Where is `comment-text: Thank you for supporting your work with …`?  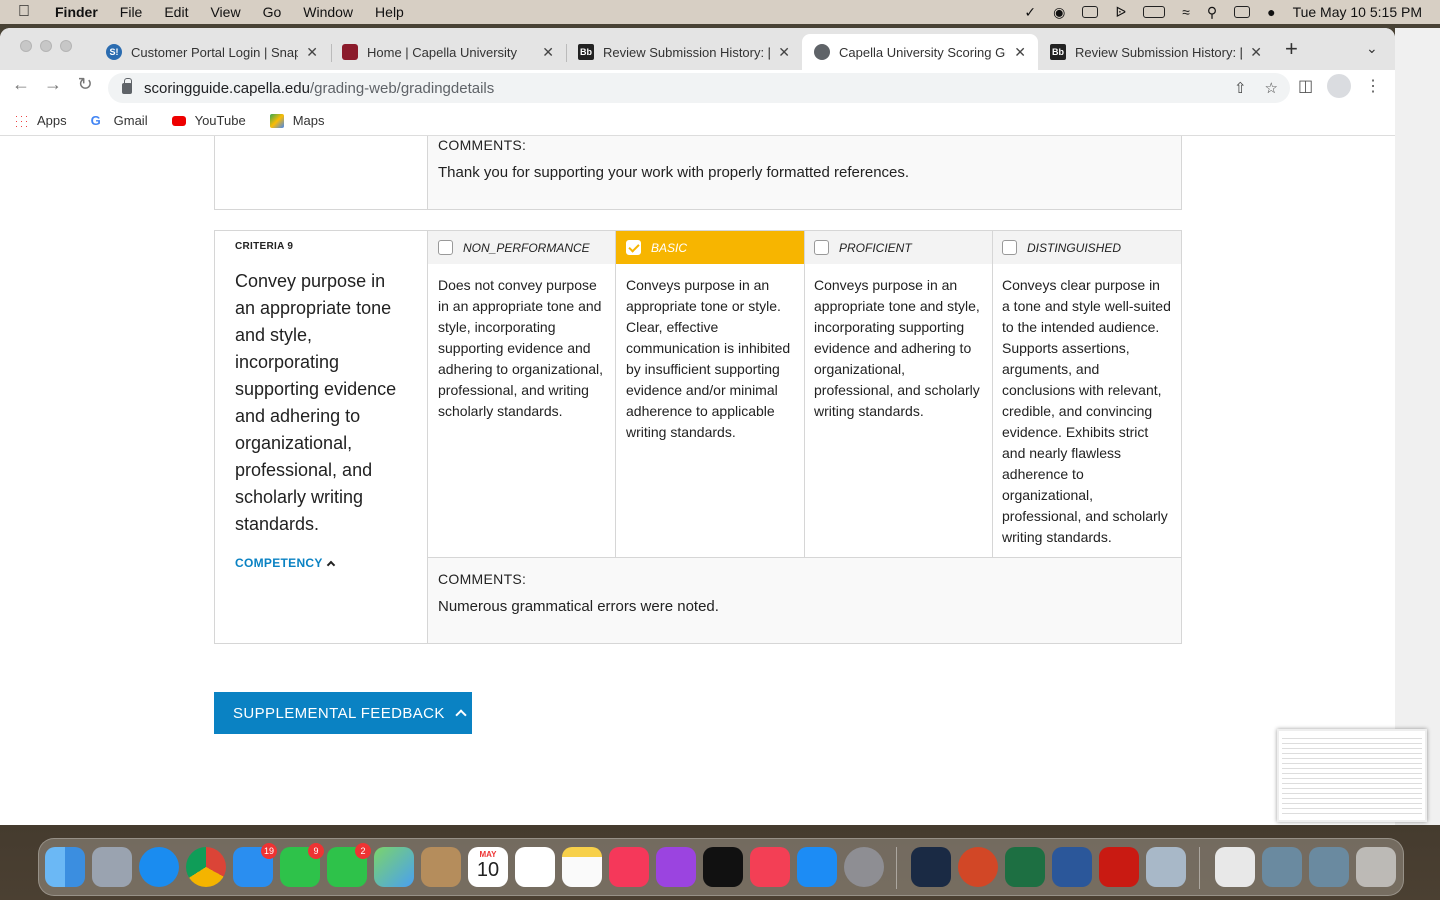 comment-text: Thank you for supporting your work with … is located at coordinates (674, 172).